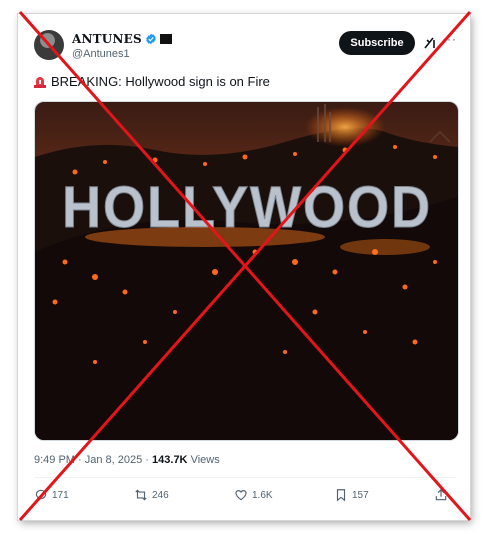  I want to click on like-button: 1.6K, so click(253, 495).